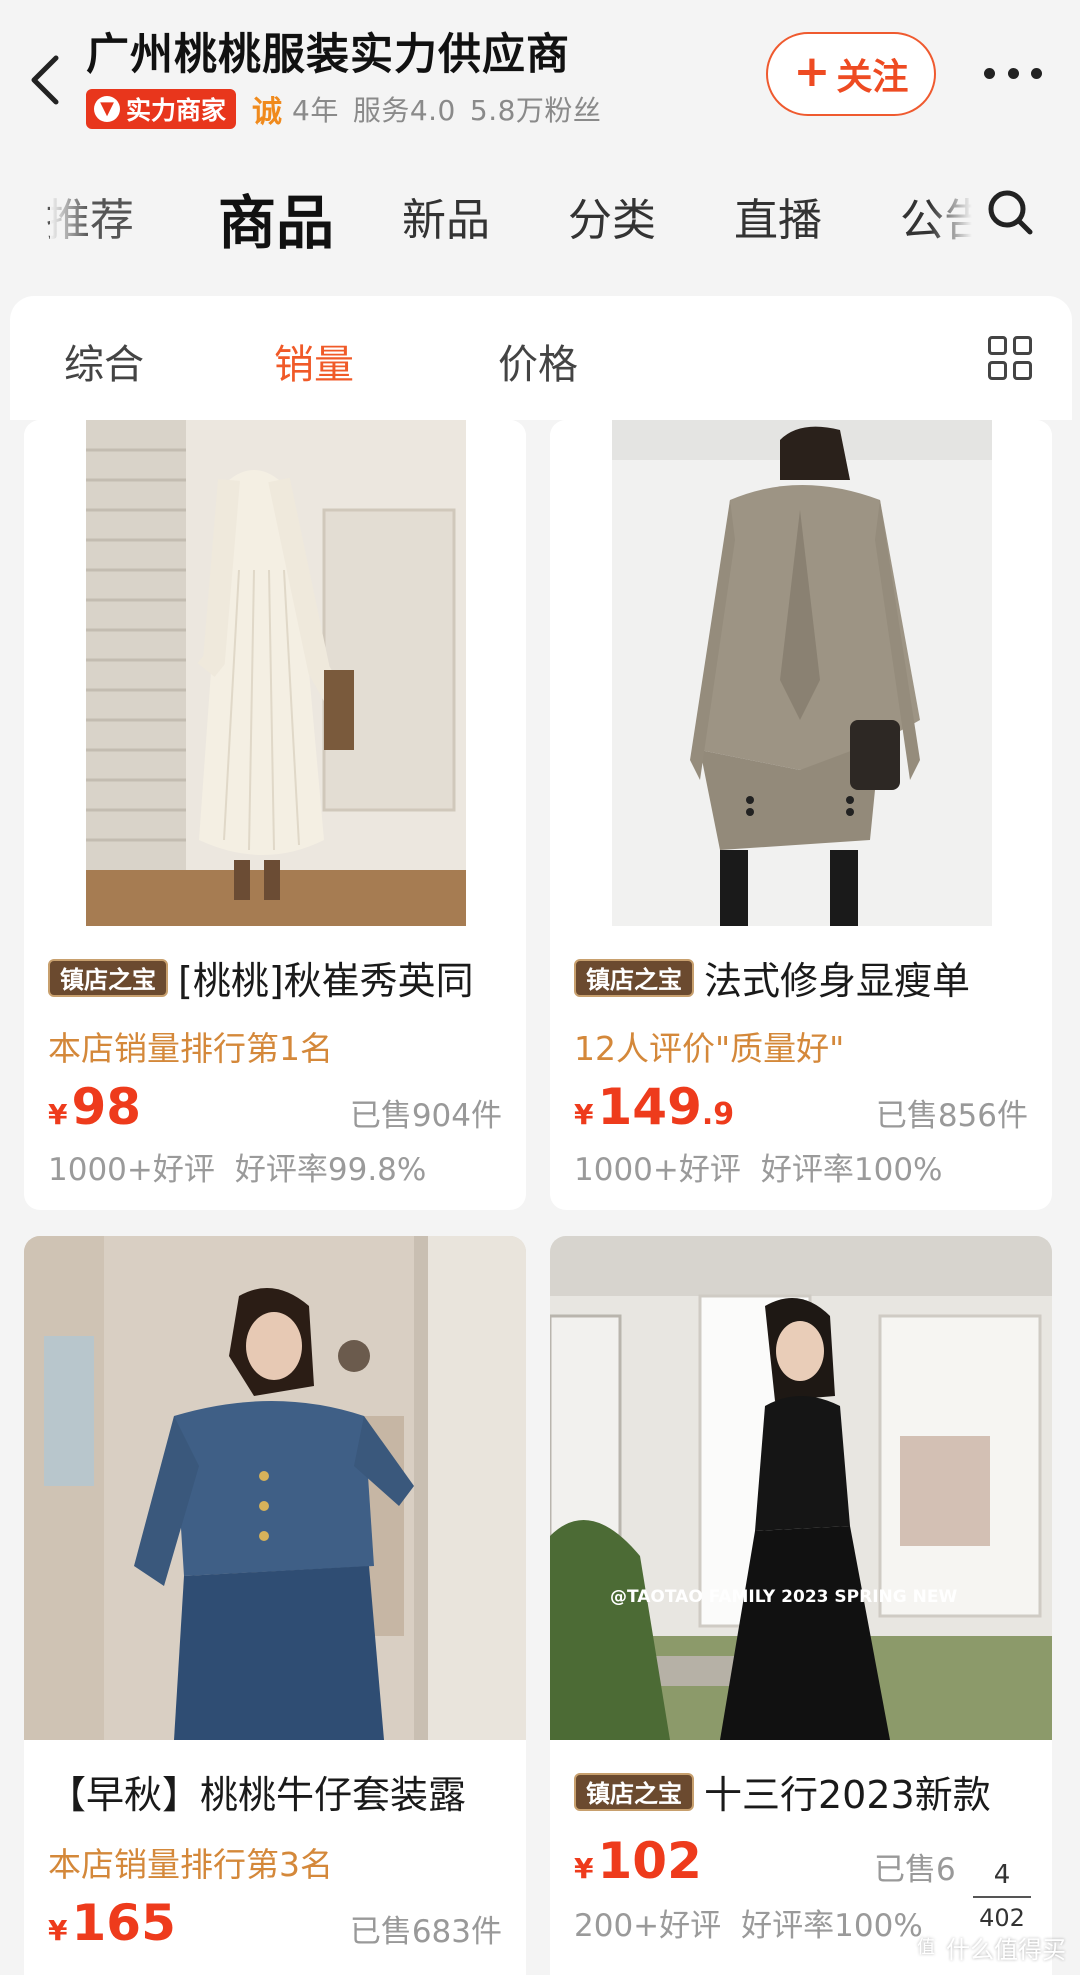 The image size is (1080, 1975). Describe the element at coordinates (612, 216) in the screenshot. I see `tab-categories: 分类` at that location.